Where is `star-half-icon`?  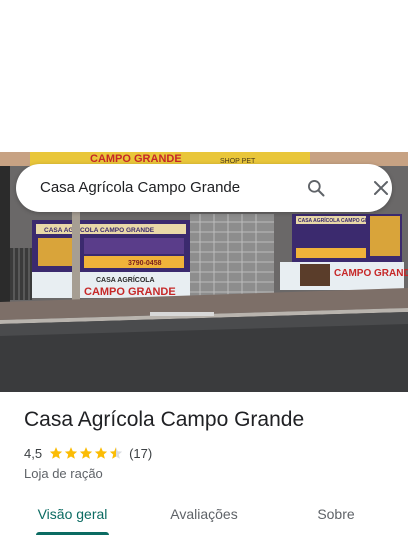 star-half-icon is located at coordinates (116, 453).